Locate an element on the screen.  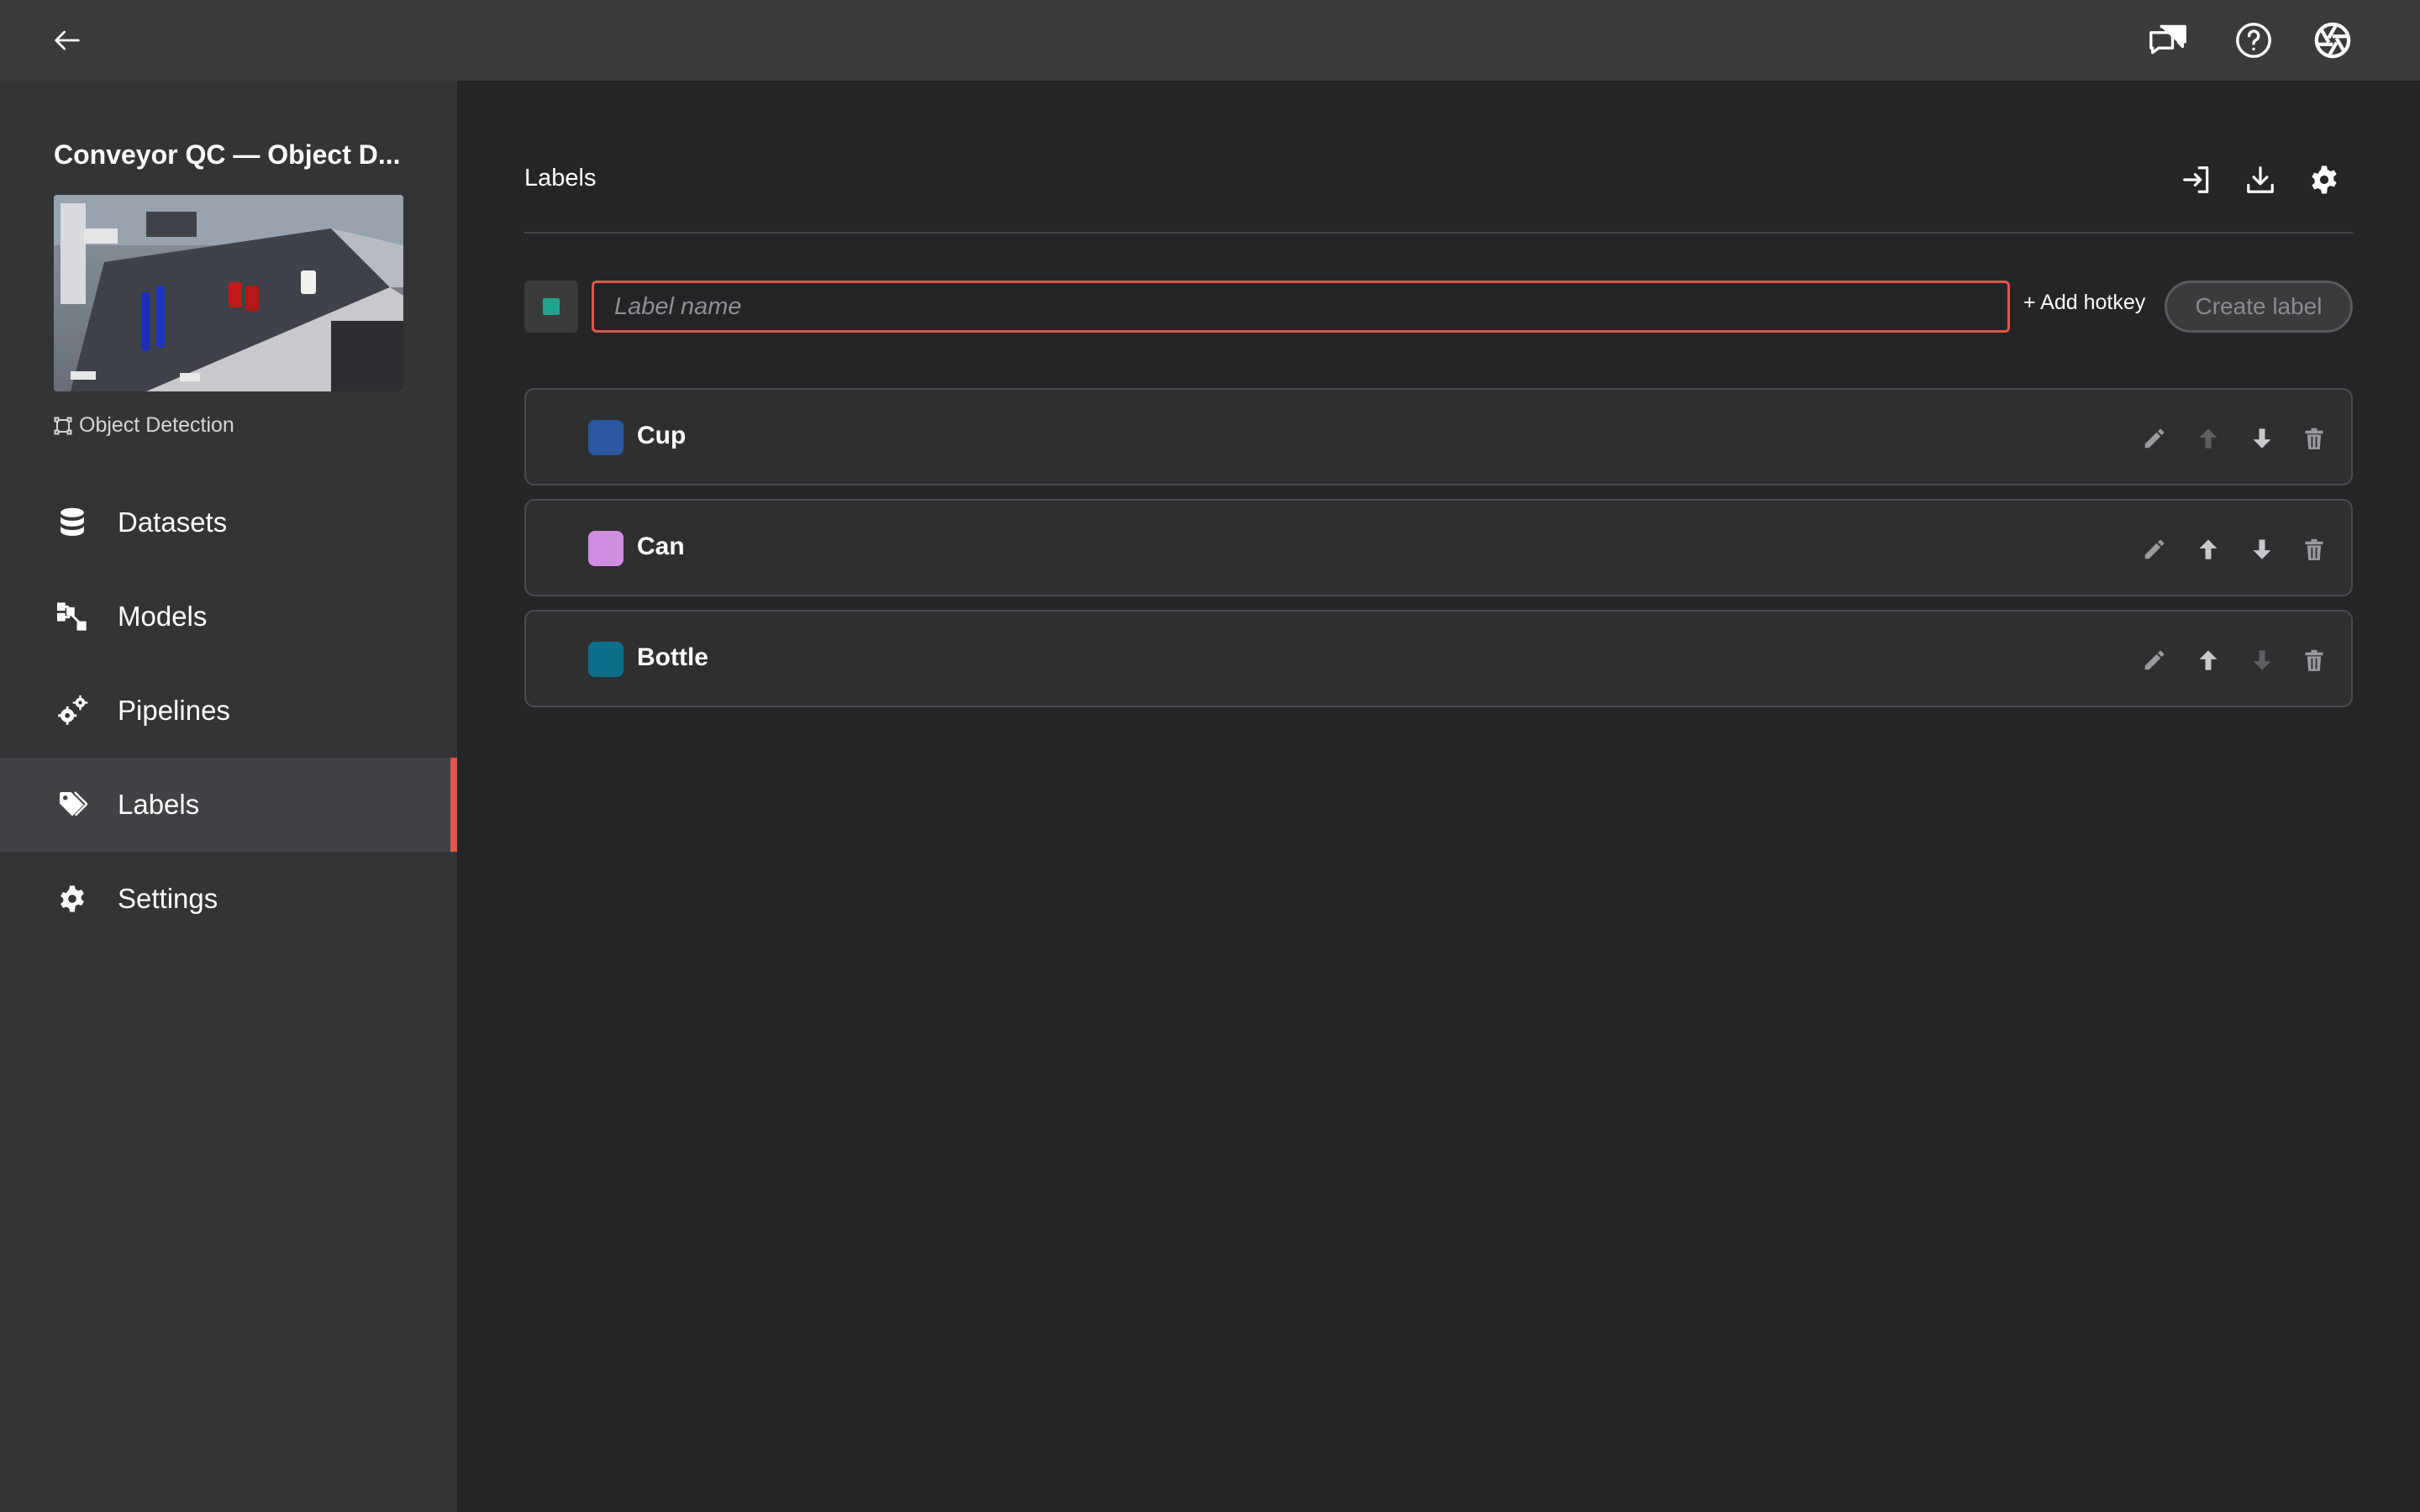
color-swatch is located at coordinates (552, 306).